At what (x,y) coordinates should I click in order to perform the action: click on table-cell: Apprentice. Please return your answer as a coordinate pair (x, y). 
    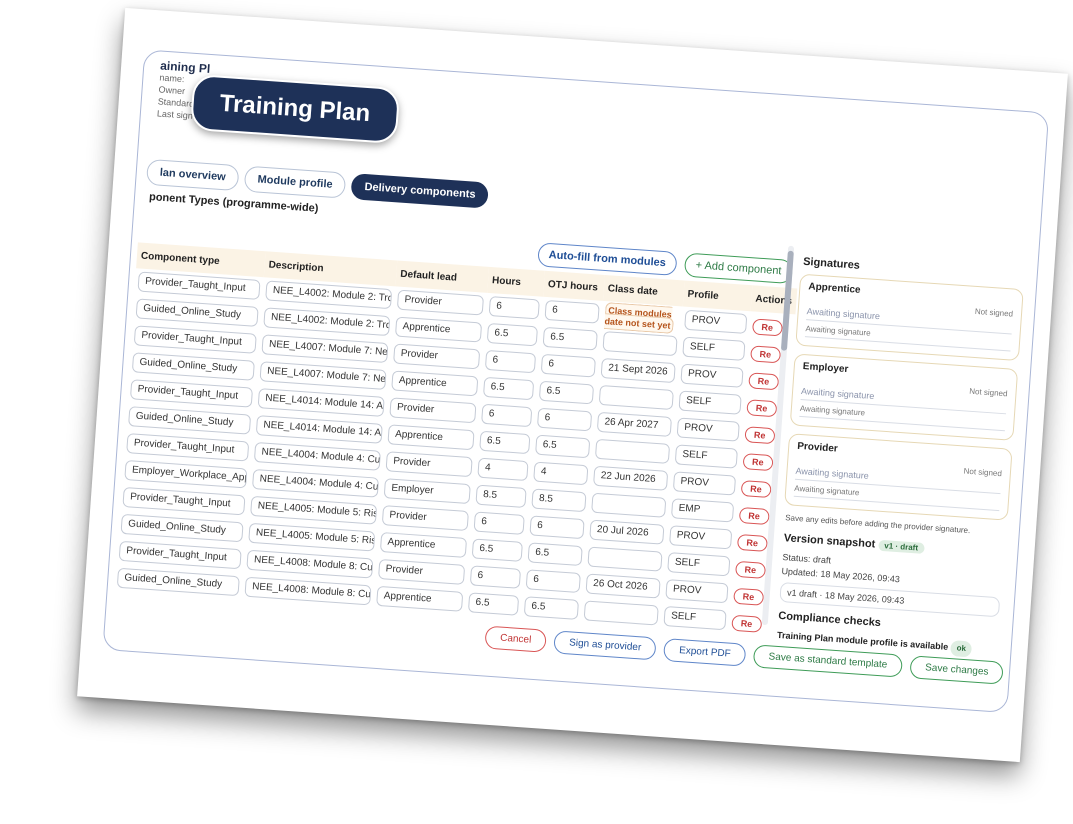
    Looking at the image, I should click on (435, 384).